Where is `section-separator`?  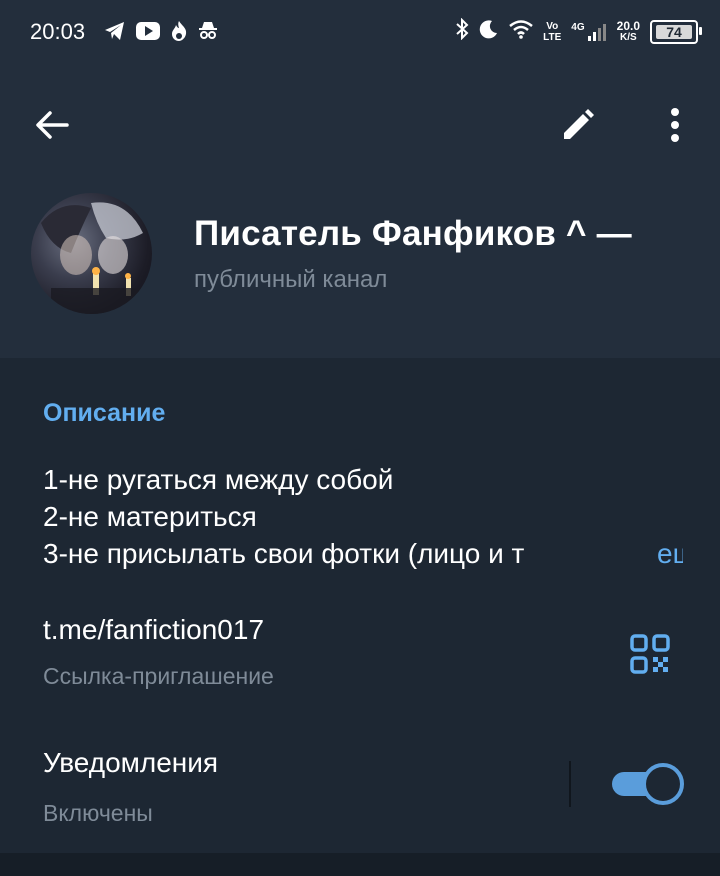 section-separator is located at coordinates (360, 864).